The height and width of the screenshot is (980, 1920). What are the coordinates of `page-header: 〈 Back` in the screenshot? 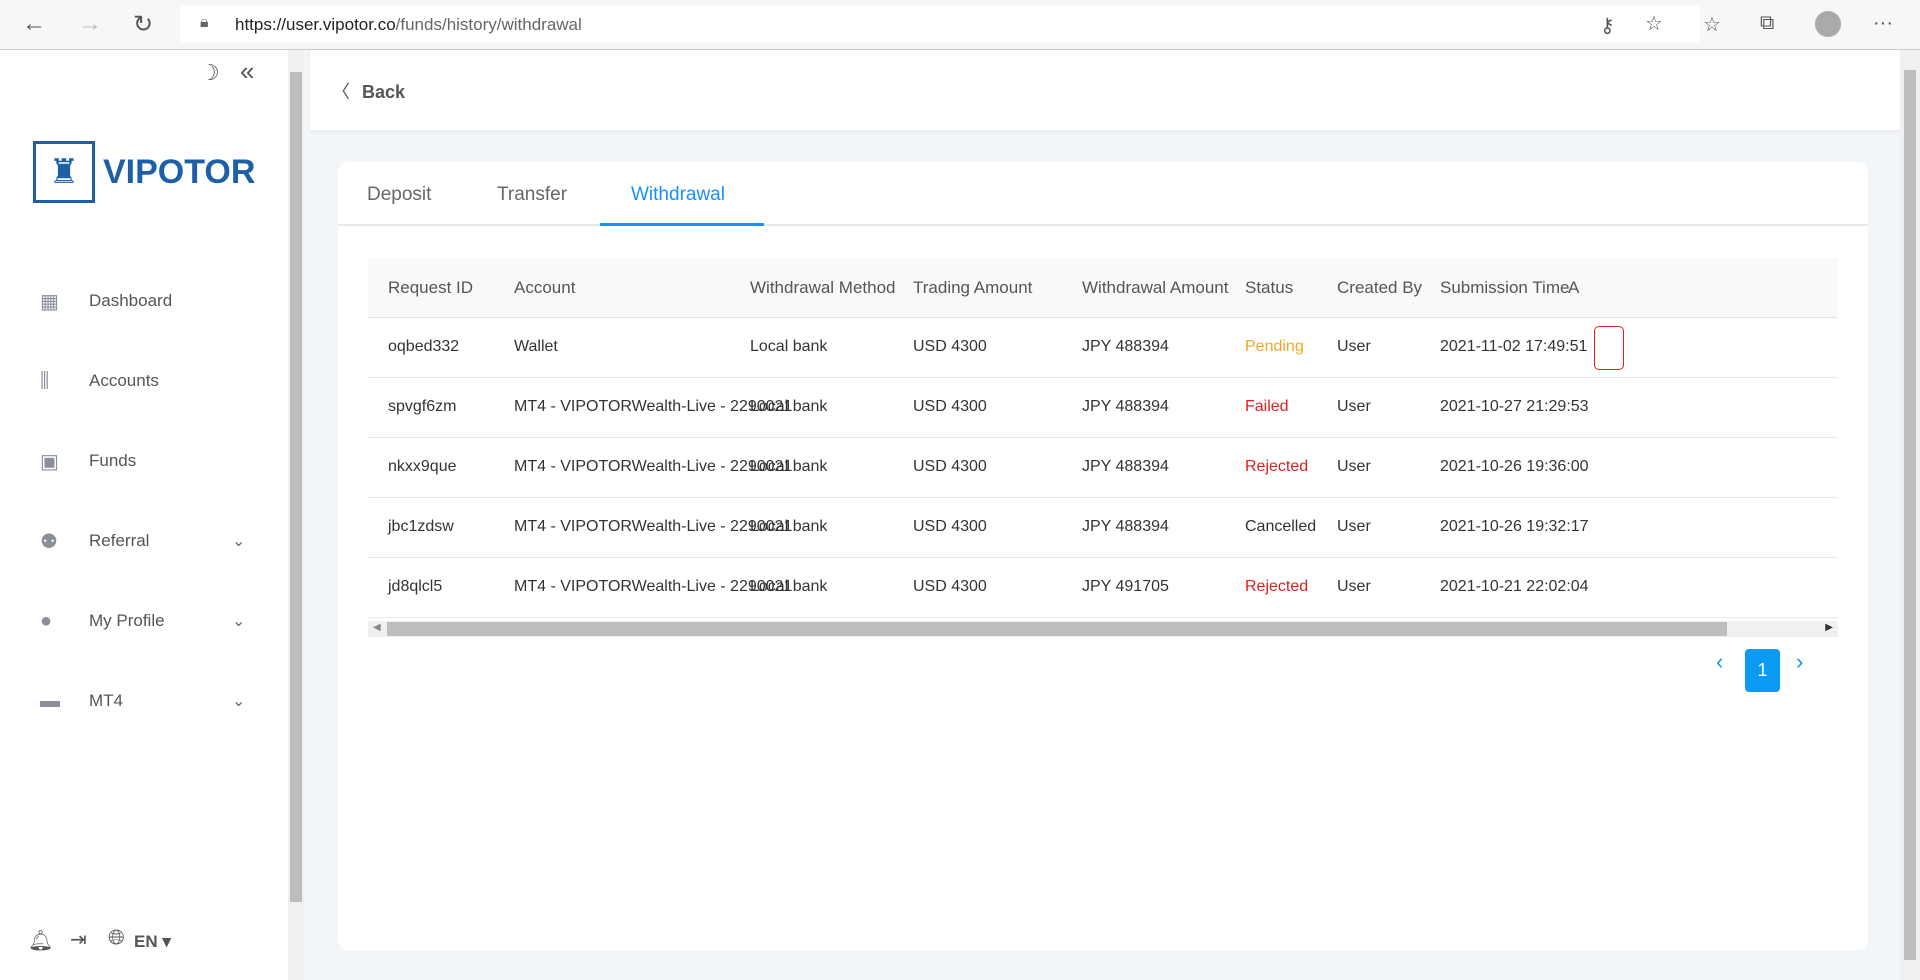 It's located at (1105, 90).